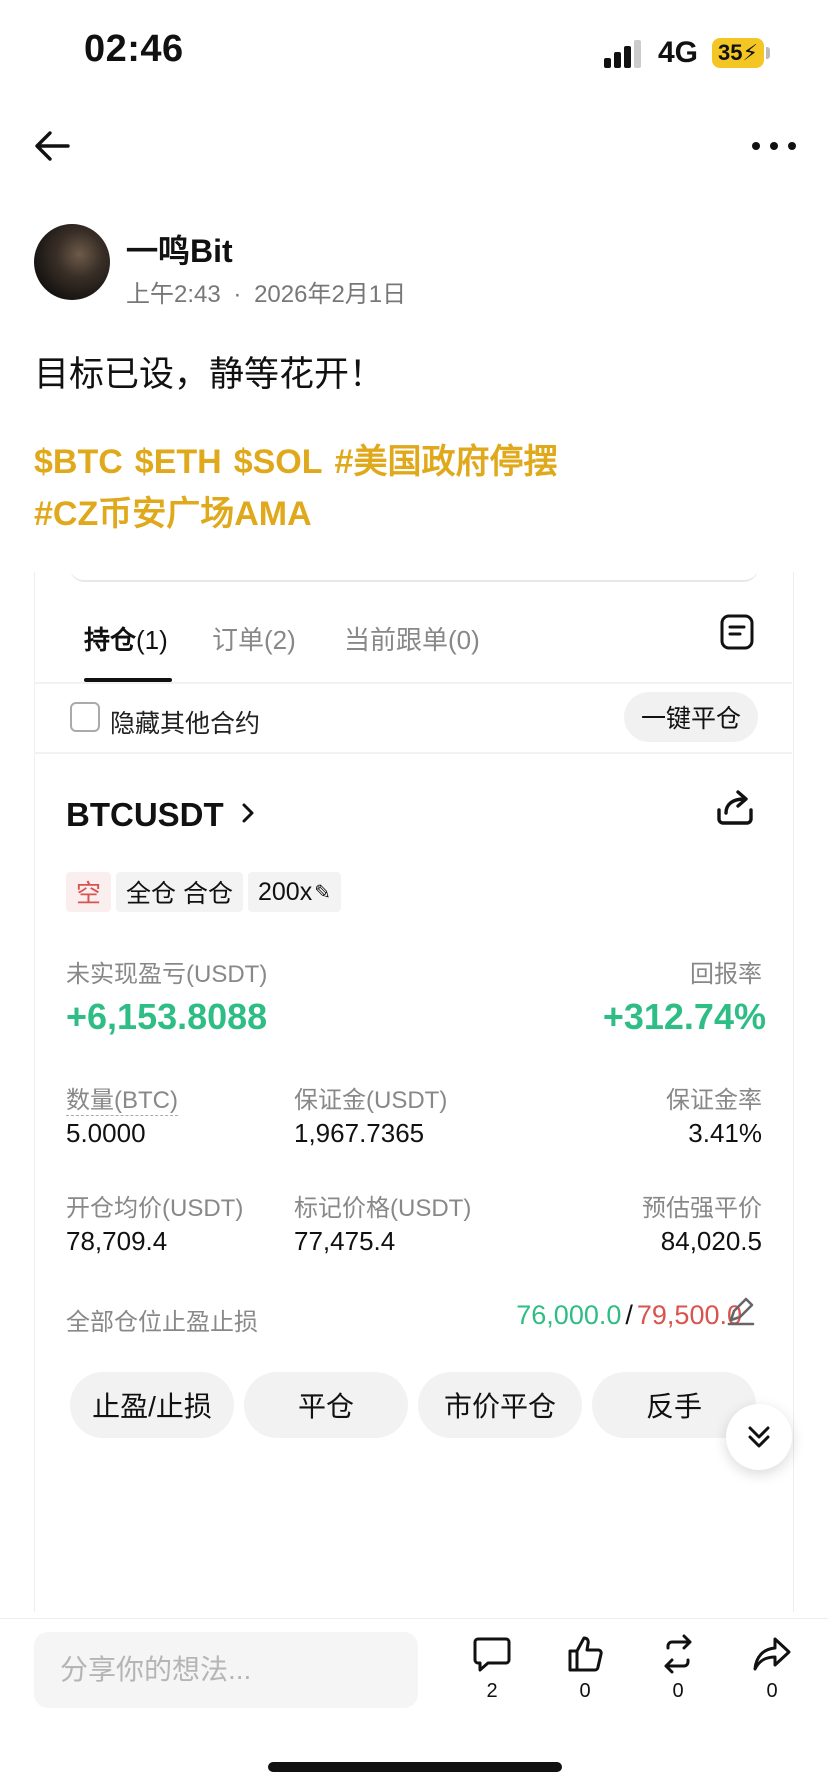 This screenshot has width=828, height=1792. What do you see at coordinates (162, 1322) in the screenshot?
I see `tpsl-label: 全部仓位止盈止损` at bounding box center [162, 1322].